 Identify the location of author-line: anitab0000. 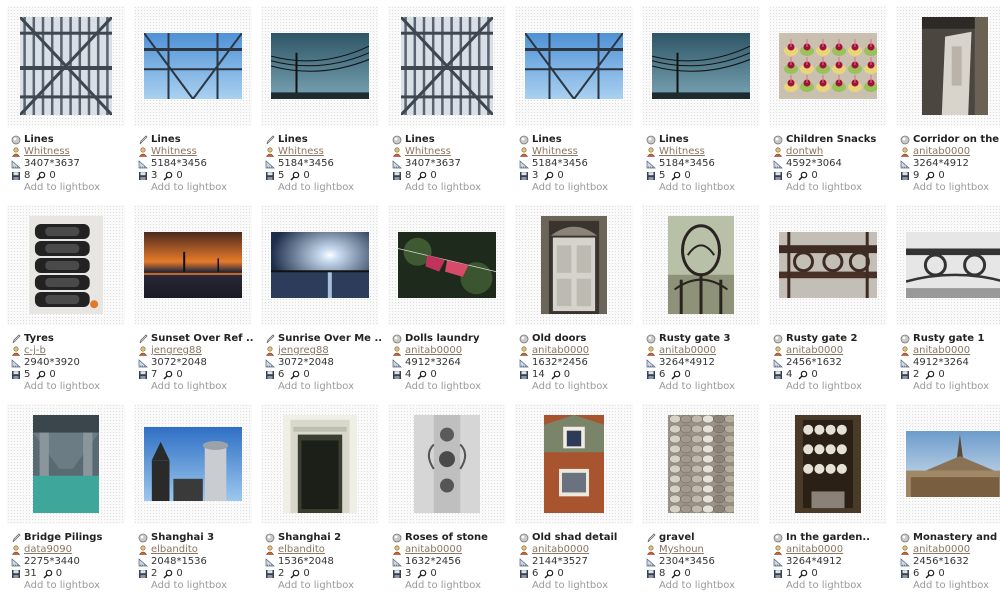
(451, 351).